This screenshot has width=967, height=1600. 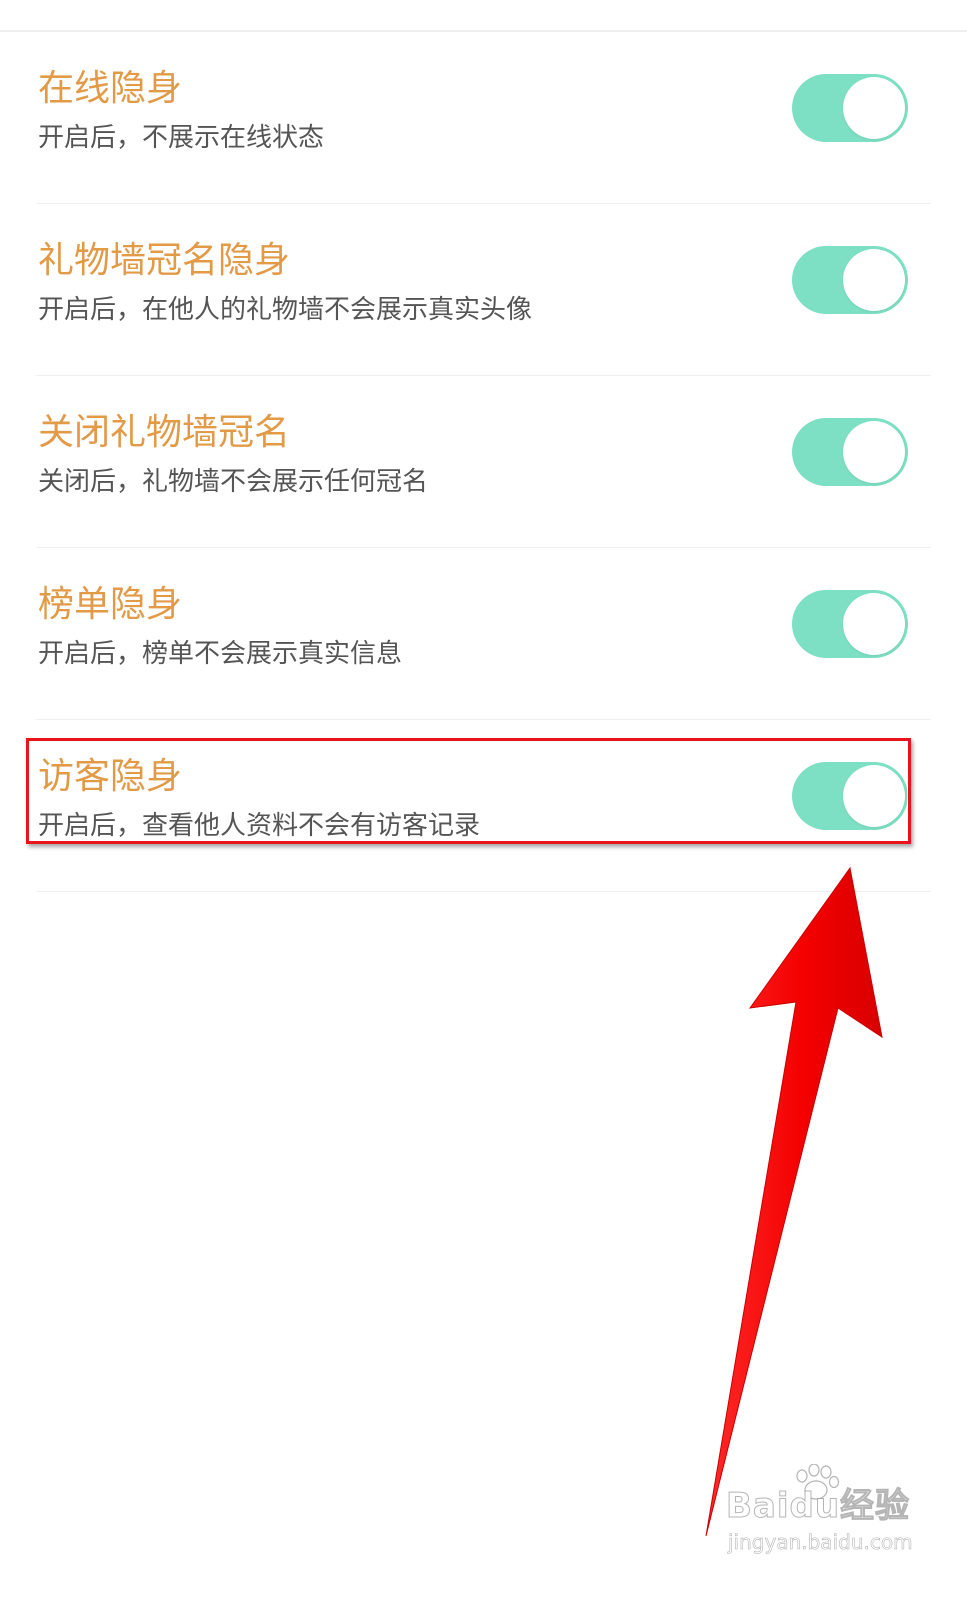 What do you see at coordinates (818, 1482) in the screenshot?
I see `baidu-paw-icon` at bounding box center [818, 1482].